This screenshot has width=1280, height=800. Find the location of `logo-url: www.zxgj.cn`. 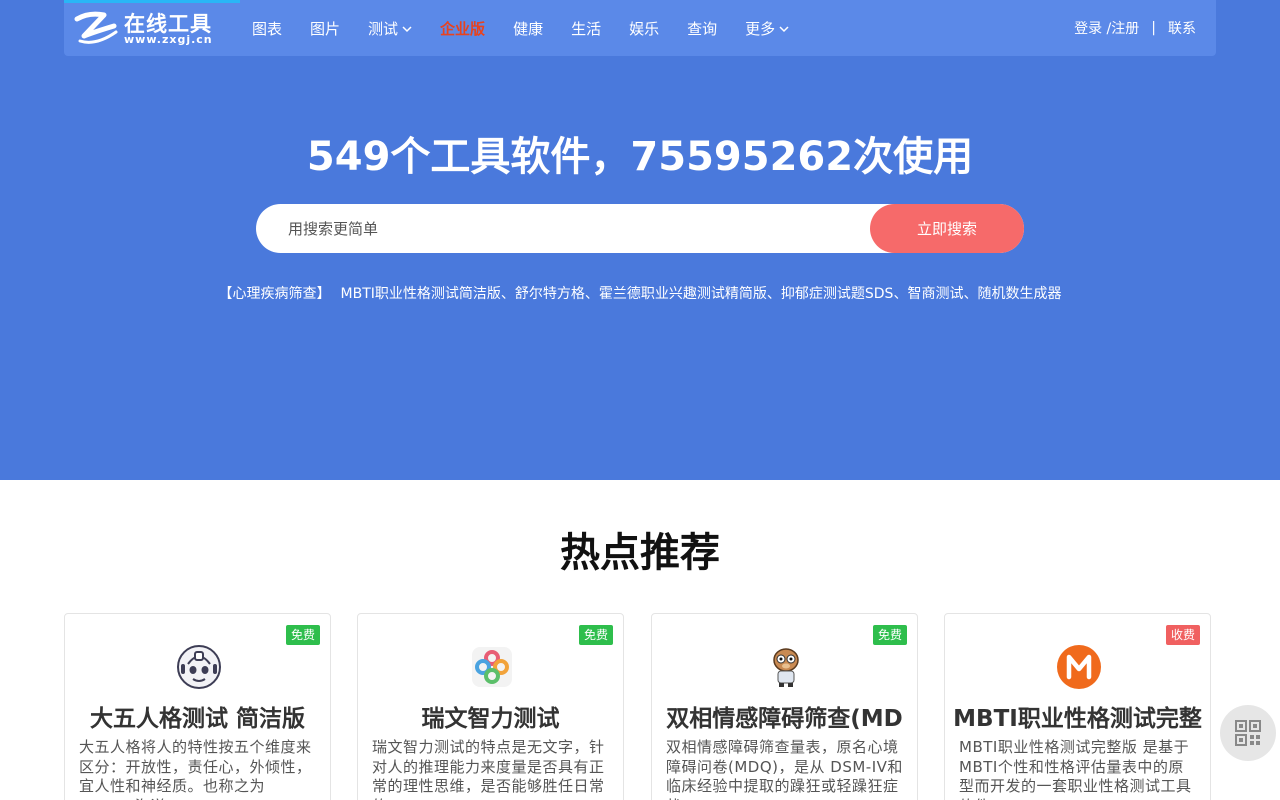

logo-url: www.zxgj.cn is located at coordinates (168, 39).